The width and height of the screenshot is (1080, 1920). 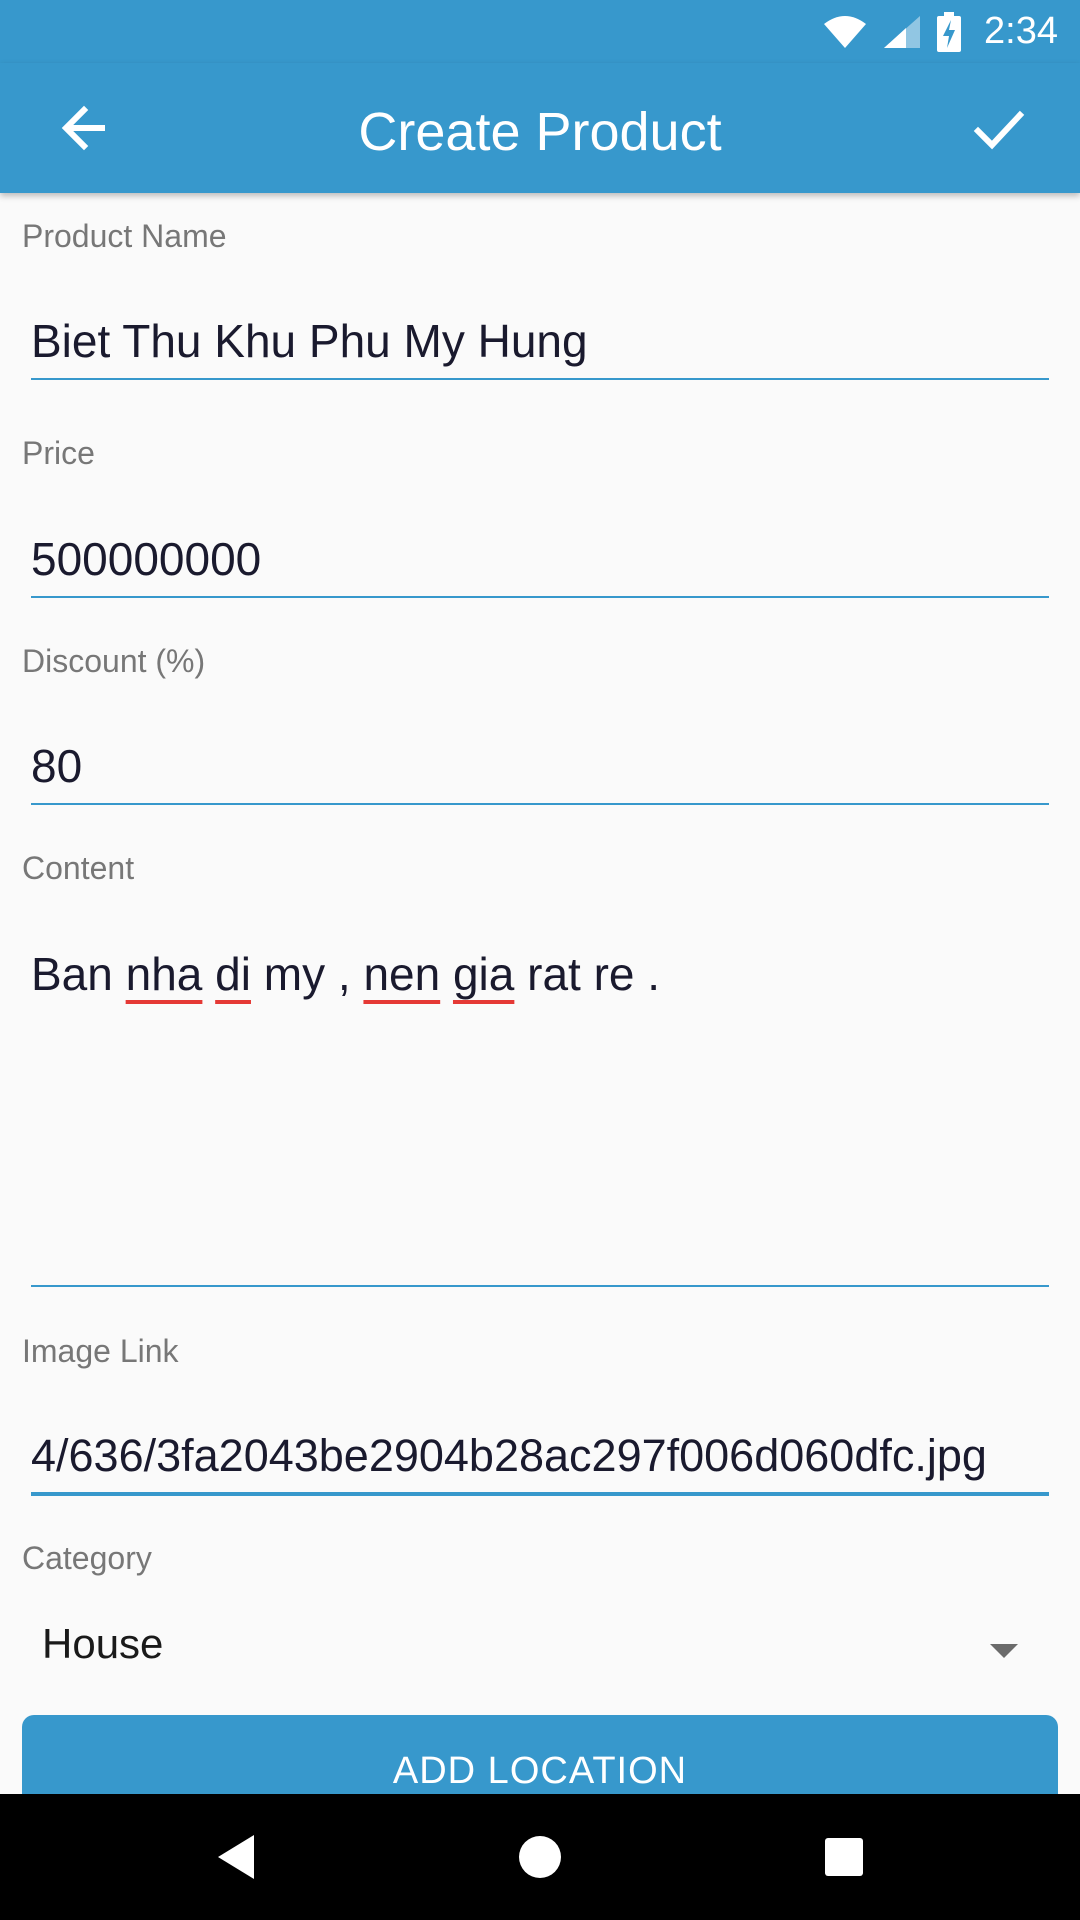 What do you see at coordinates (483, 974) in the screenshot?
I see `misspelled-word: gia` at bounding box center [483, 974].